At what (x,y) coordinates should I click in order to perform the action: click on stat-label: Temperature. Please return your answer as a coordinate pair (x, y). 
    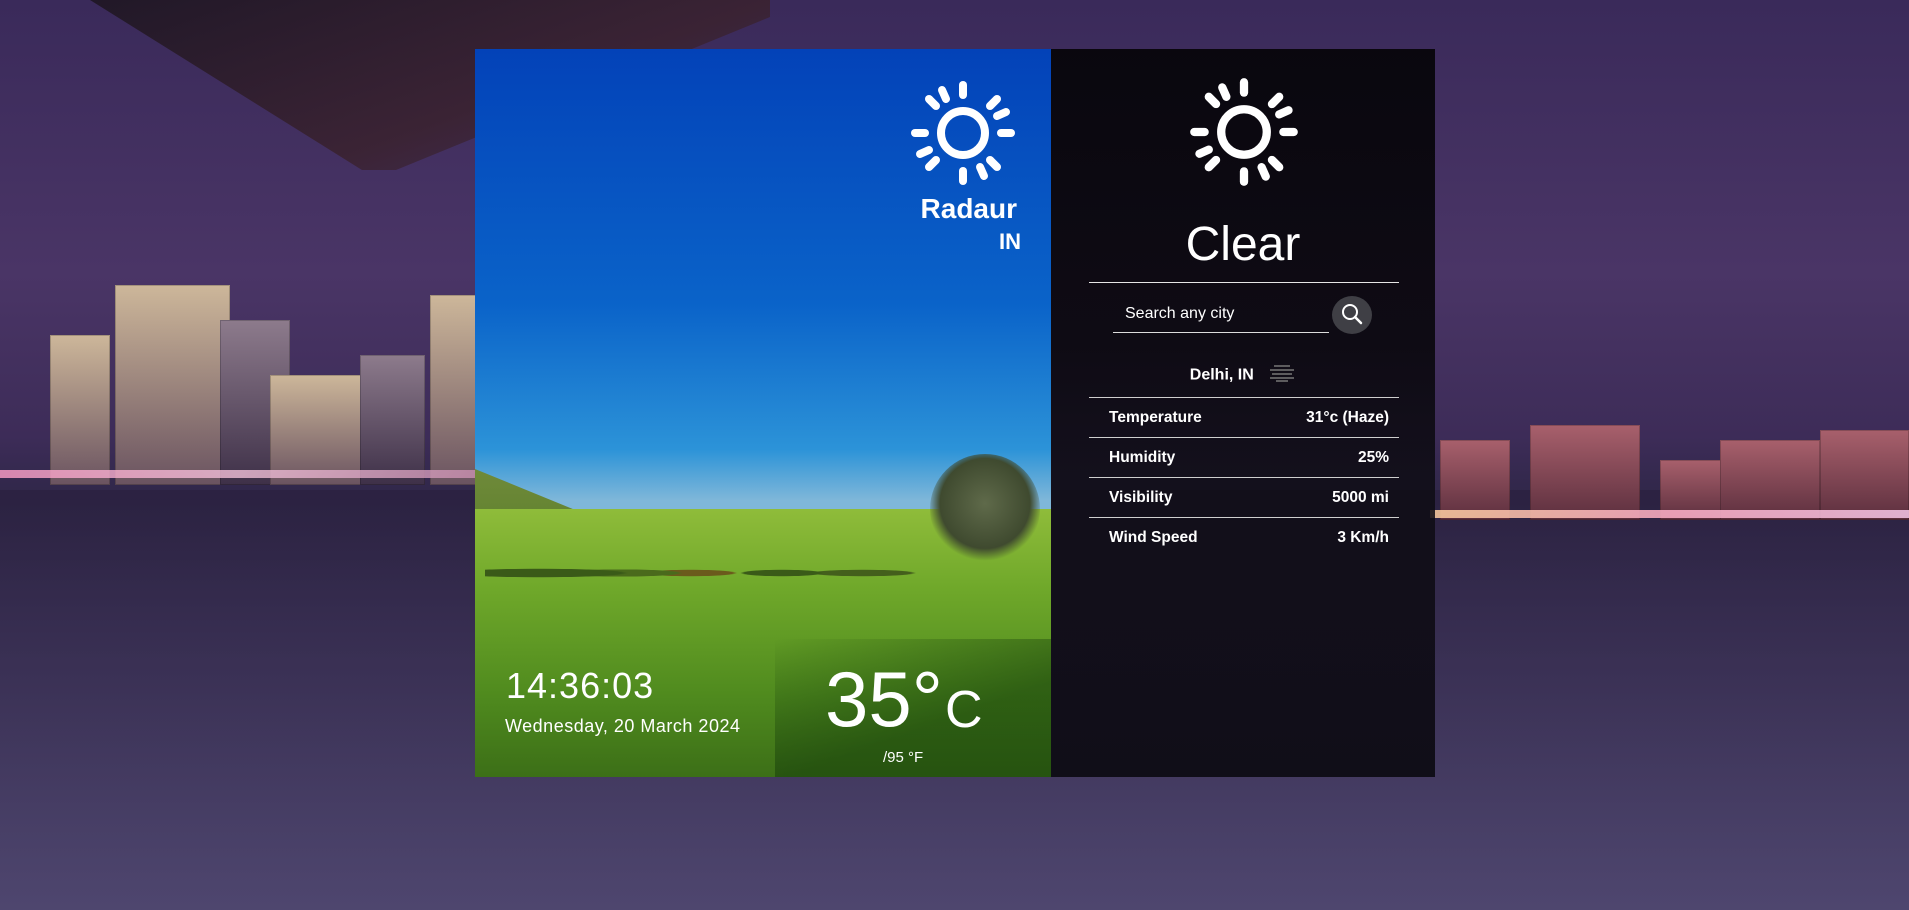
    Looking at the image, I should click on (1155, 417).